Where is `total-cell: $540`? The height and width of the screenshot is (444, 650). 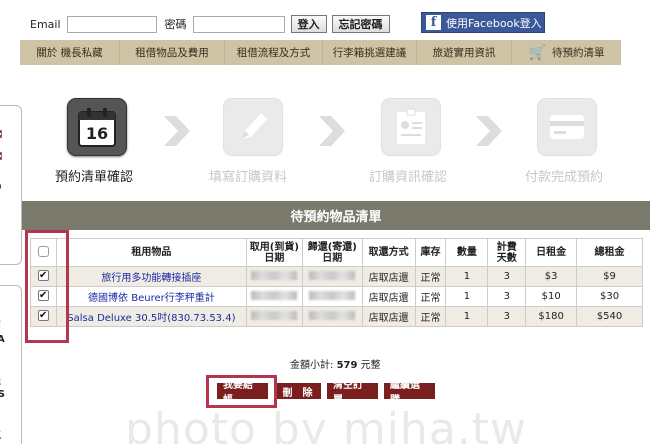 total-cell: $540 is located at coordinates (609, 316).